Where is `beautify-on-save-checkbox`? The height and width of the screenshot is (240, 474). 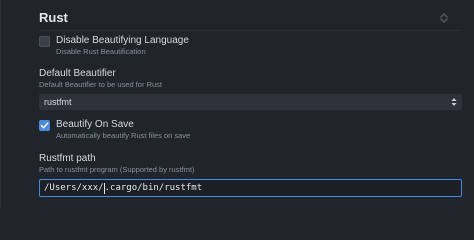
beautify-on-save-checkbox is located at coordinates (44, 125).